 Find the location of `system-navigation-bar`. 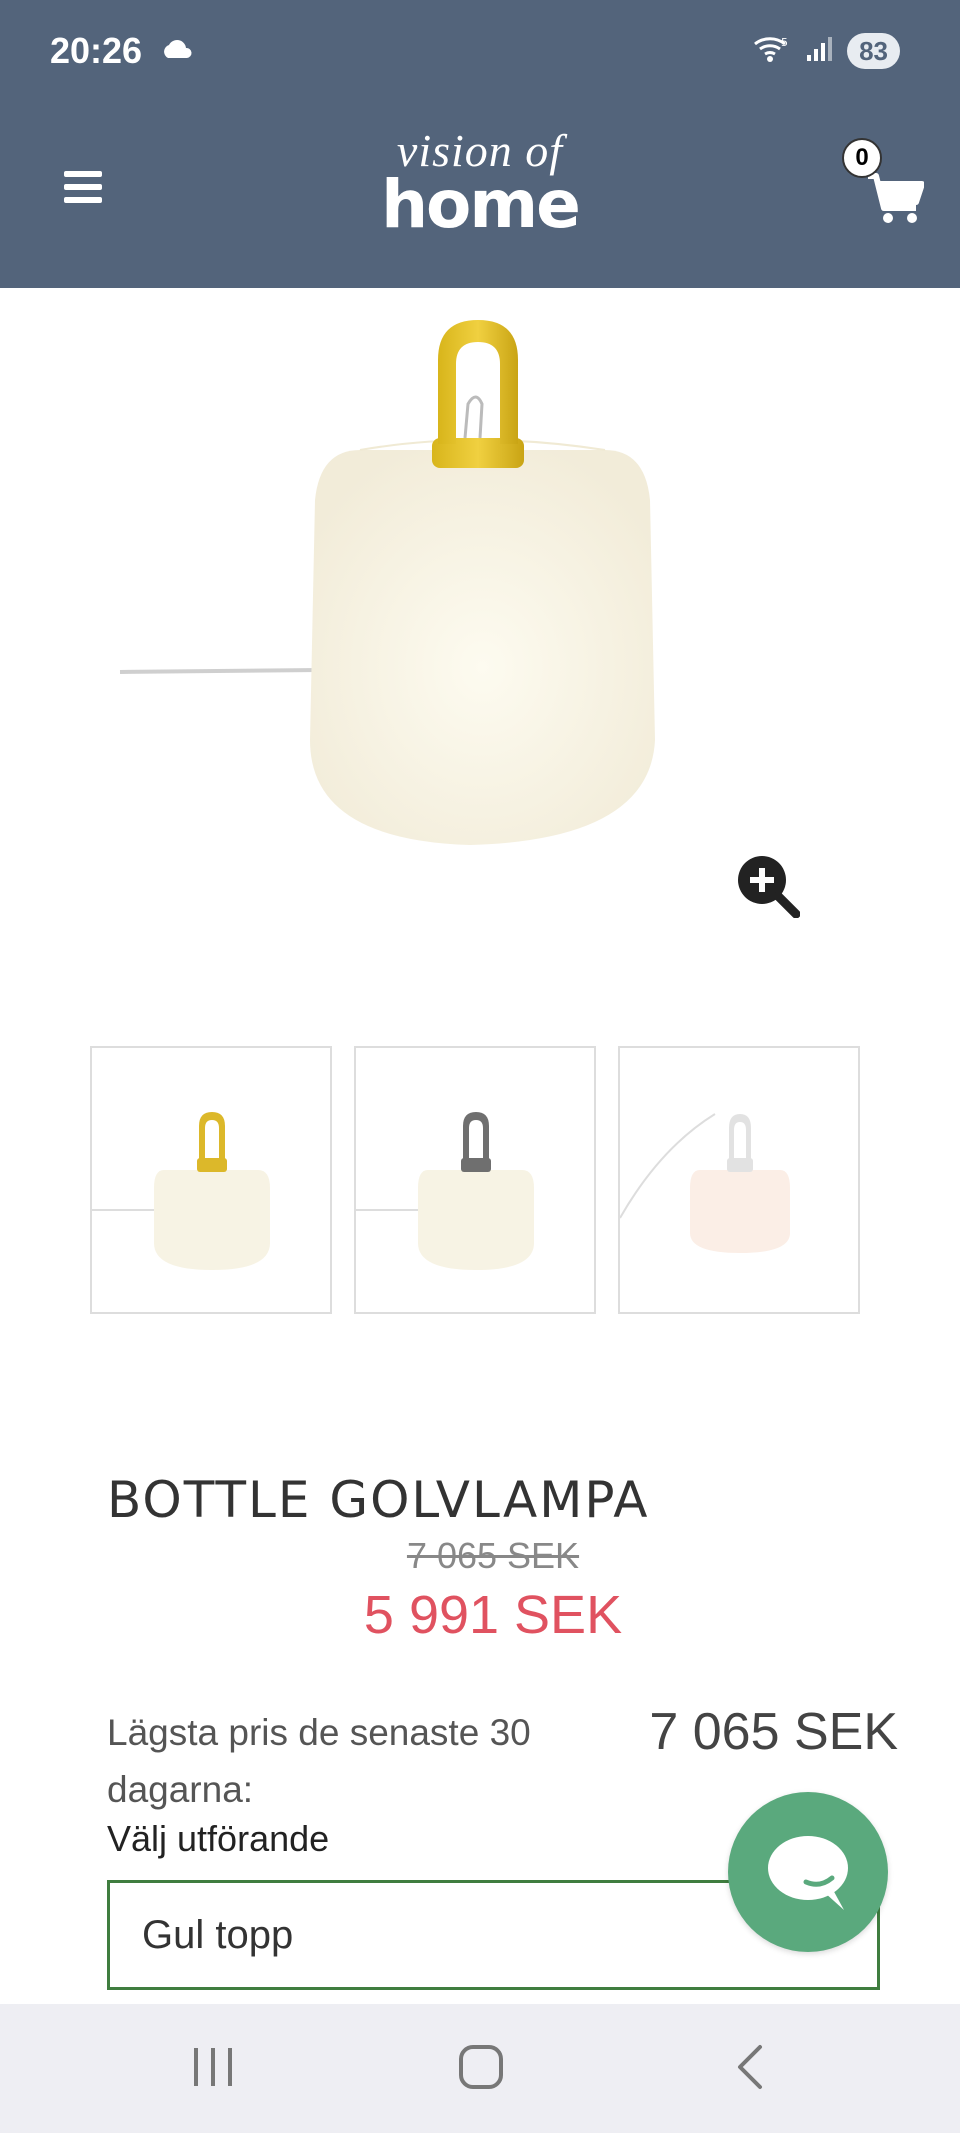

system-navigation-bar is located at coordinates (480, 2068).